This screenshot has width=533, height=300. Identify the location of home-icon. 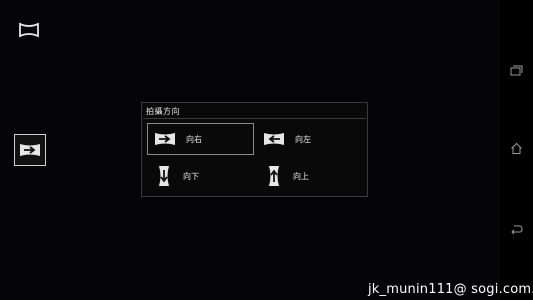
(516, 148).